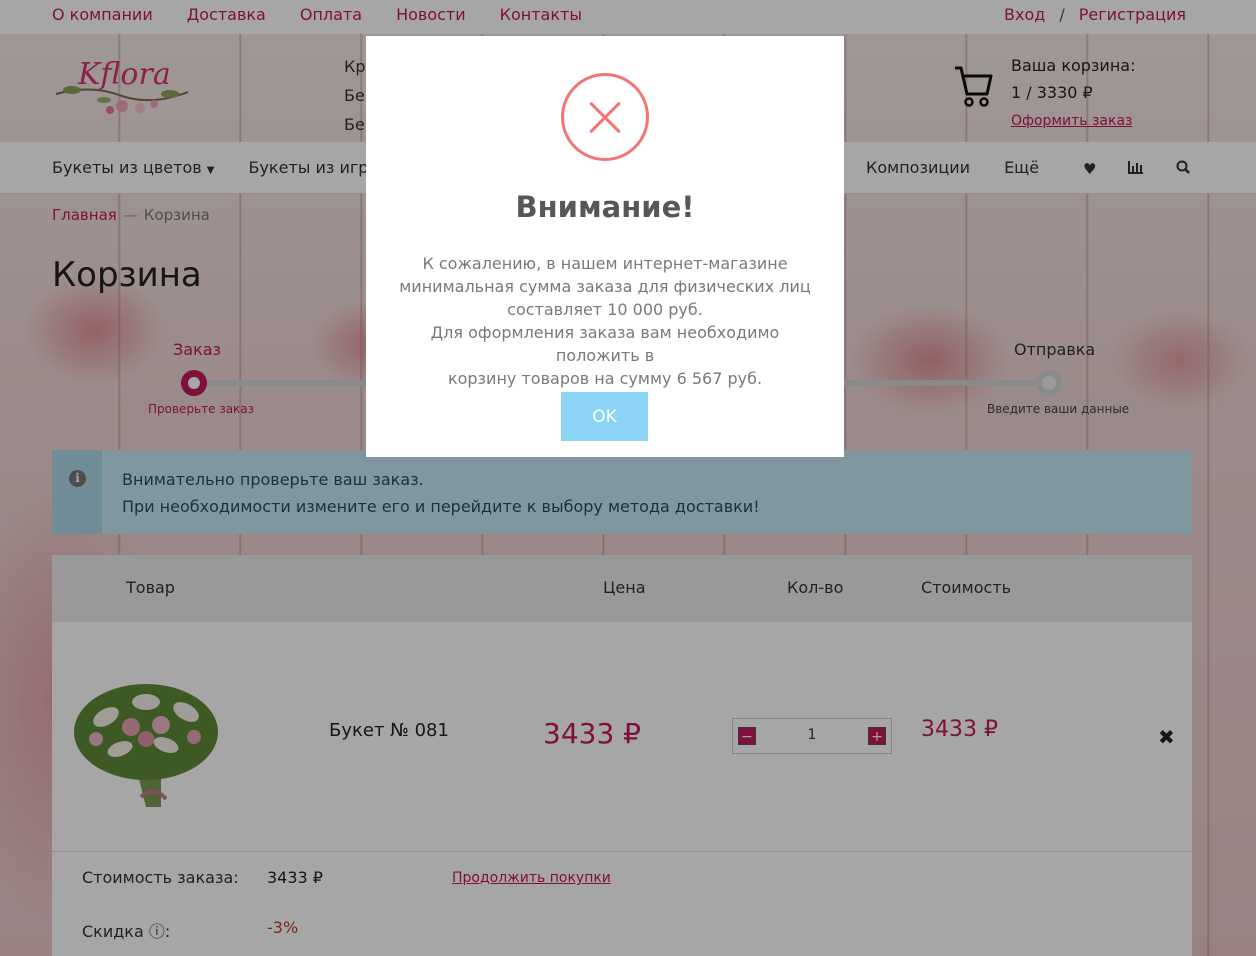 The image size is (1256, 956). Describe the element at coordinates (605, 263) in the screenshot. I see `modal-line-1: К сожалению, в нашем интернет-магазине` at that location.